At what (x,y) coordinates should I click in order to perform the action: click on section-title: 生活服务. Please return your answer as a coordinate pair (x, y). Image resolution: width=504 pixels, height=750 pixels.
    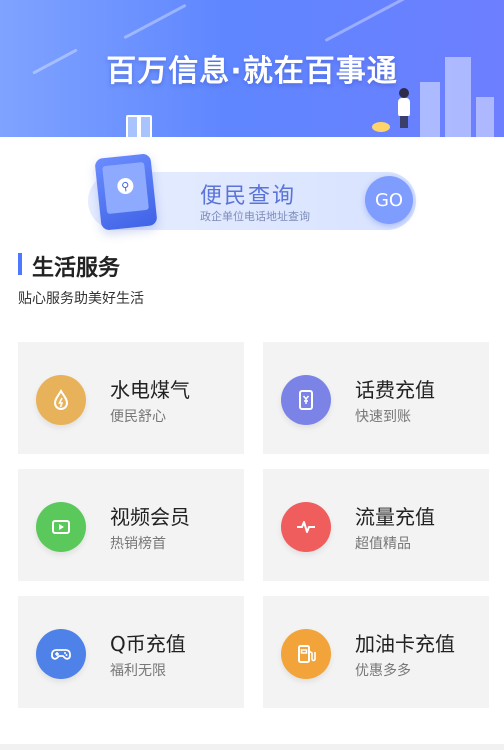
    Looking at the image, I should click on (76, 268).